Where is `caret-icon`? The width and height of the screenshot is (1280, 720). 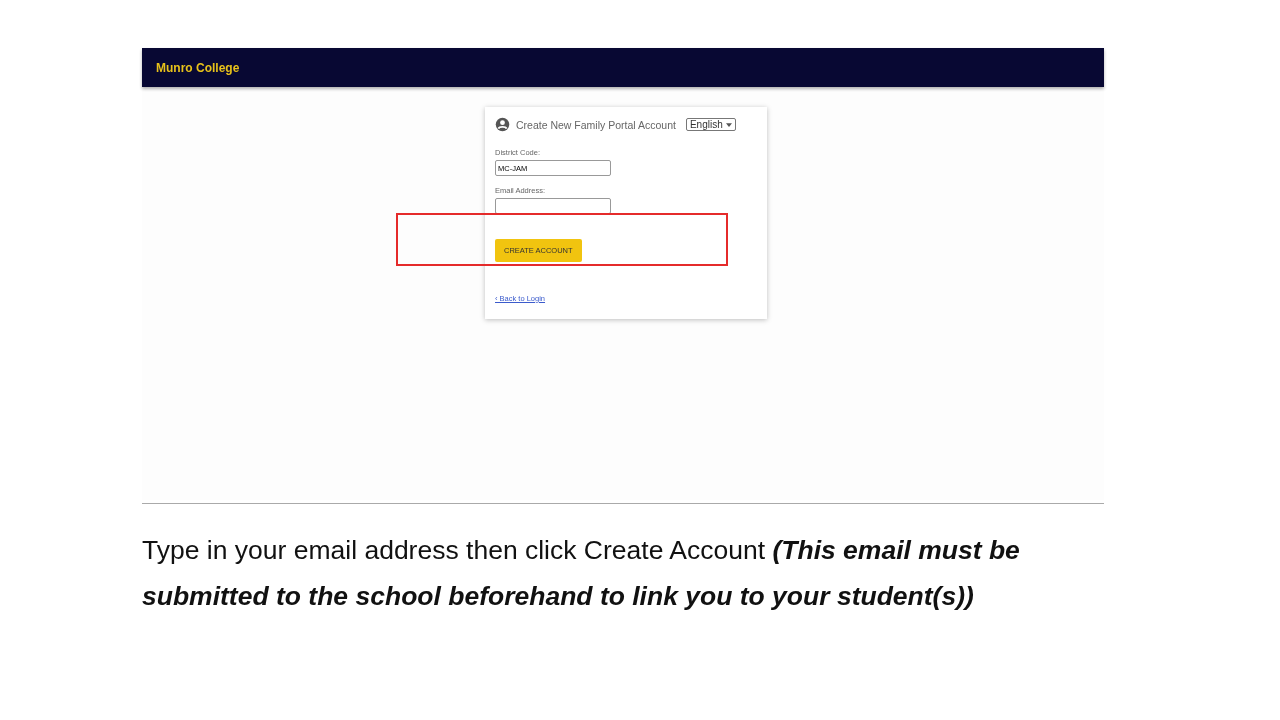
caret-icon is located at coordinates (728, 124).